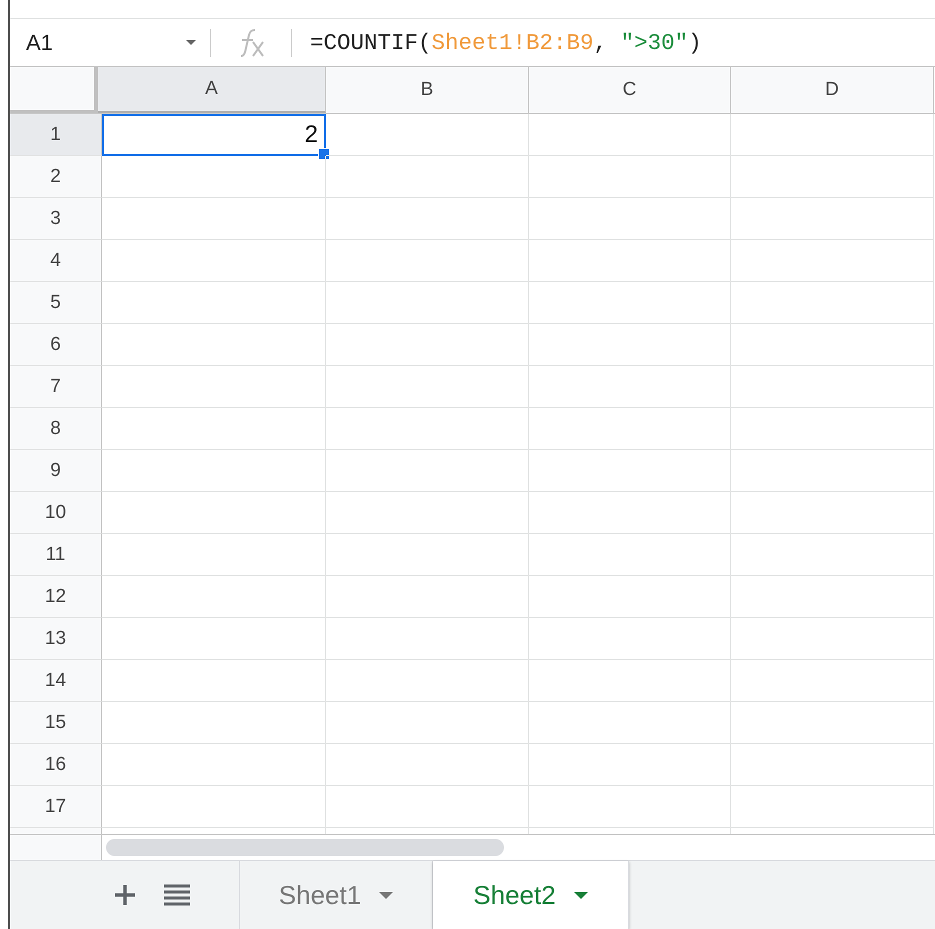 The width and height of the screenshot is (935, 929). Describe the element at coordinates (531, 895) in the screenshot. I see `sheet-tab: Sheet2` at that location.